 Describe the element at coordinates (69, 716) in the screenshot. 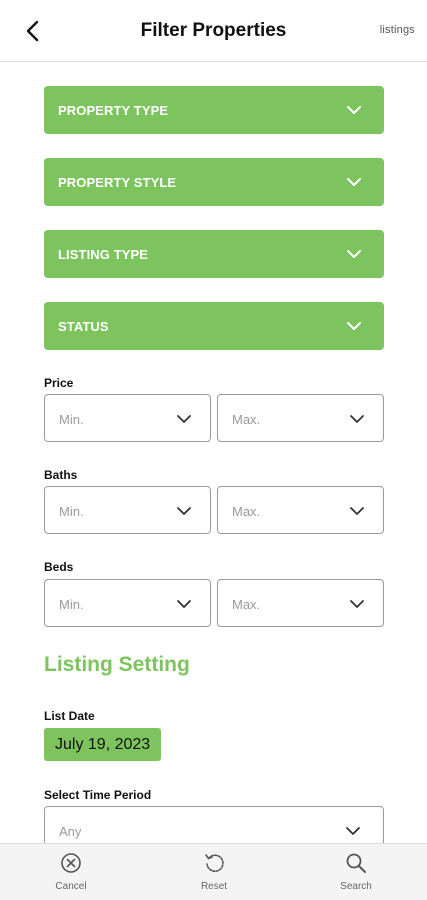

I see `list-date-label: List Date` at that location.